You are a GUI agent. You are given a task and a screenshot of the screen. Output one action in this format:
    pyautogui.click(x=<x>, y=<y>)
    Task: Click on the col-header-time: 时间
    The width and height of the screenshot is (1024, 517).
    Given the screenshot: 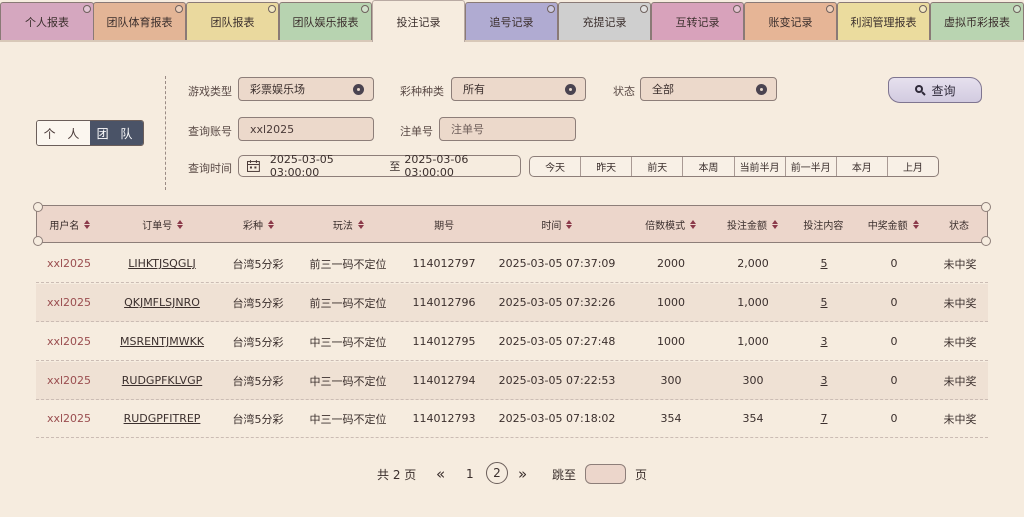 What is the action you would take?
    pyautogui.click(x=557, y=224)
    